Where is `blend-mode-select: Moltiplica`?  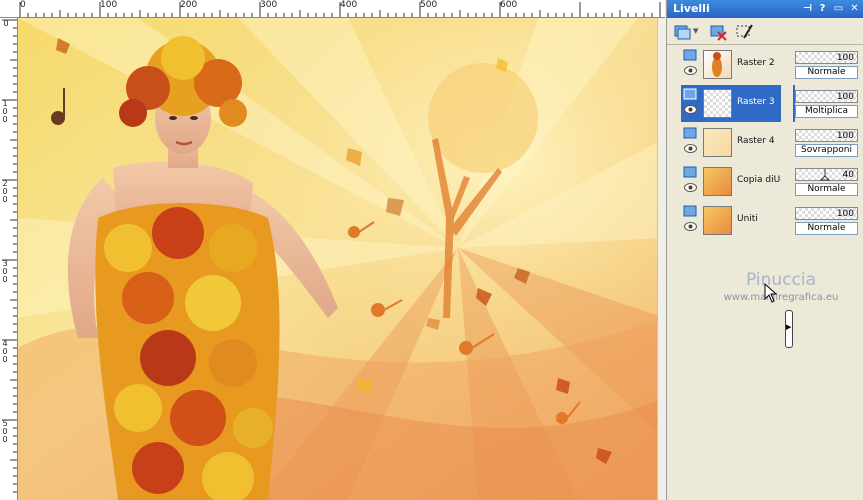 blend-mode-select: Moltiplica is located at coordinates (826, 111).